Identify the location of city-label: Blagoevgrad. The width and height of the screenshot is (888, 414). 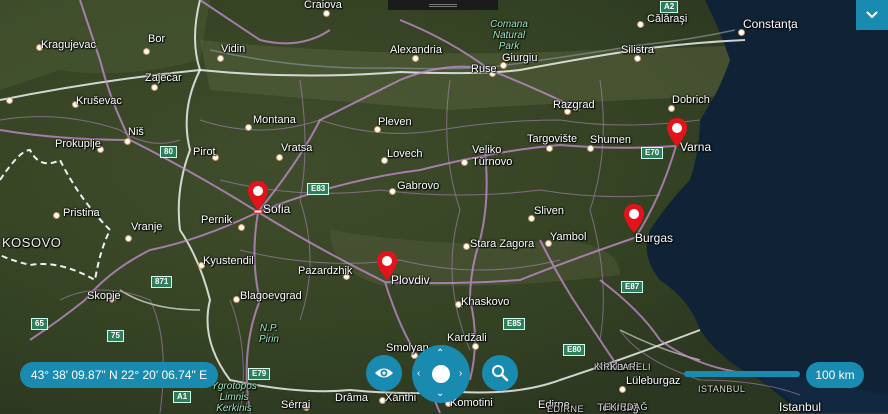
(271, 296).